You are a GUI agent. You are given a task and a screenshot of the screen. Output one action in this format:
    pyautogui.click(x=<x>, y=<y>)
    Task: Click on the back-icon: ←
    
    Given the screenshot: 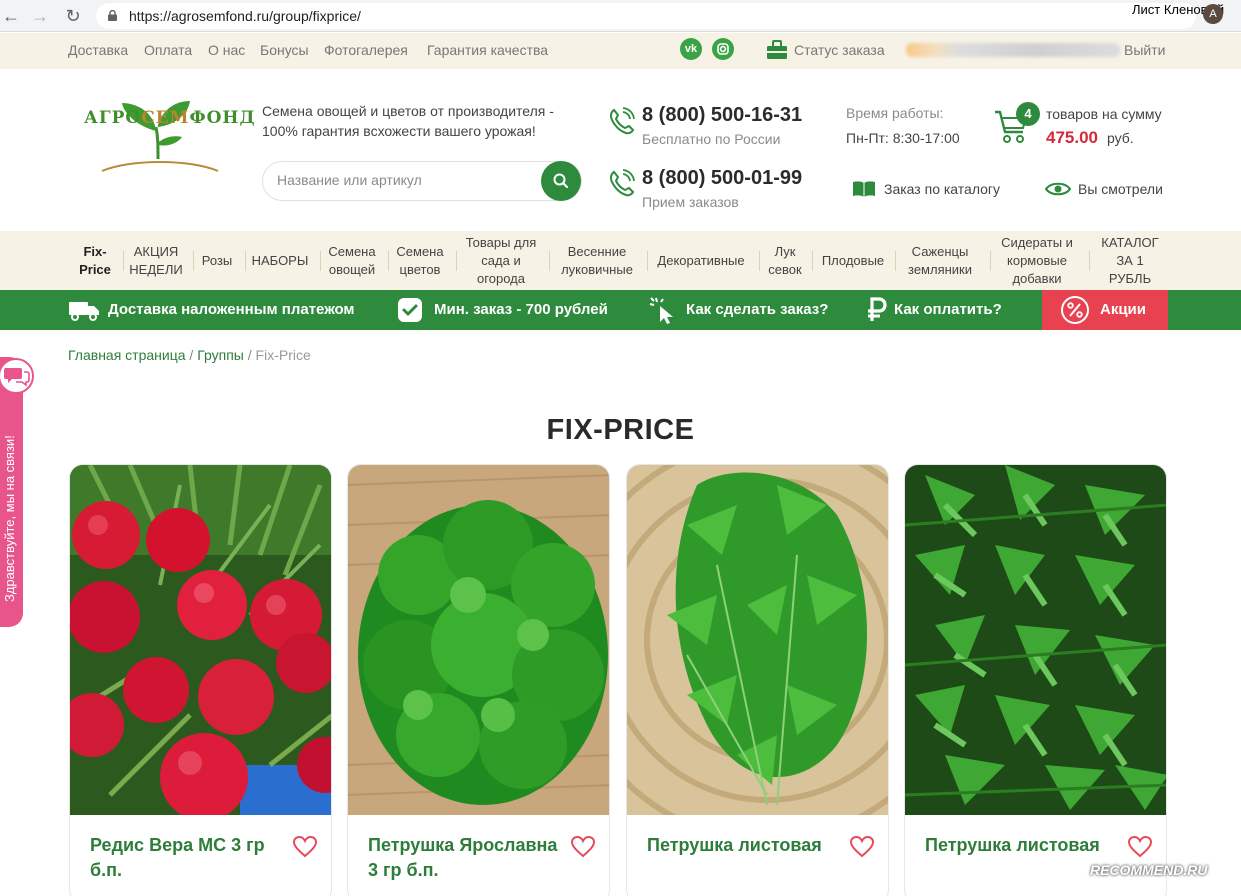 What is the action you would take?
    pyautogui.click(x=11, y=16)
    